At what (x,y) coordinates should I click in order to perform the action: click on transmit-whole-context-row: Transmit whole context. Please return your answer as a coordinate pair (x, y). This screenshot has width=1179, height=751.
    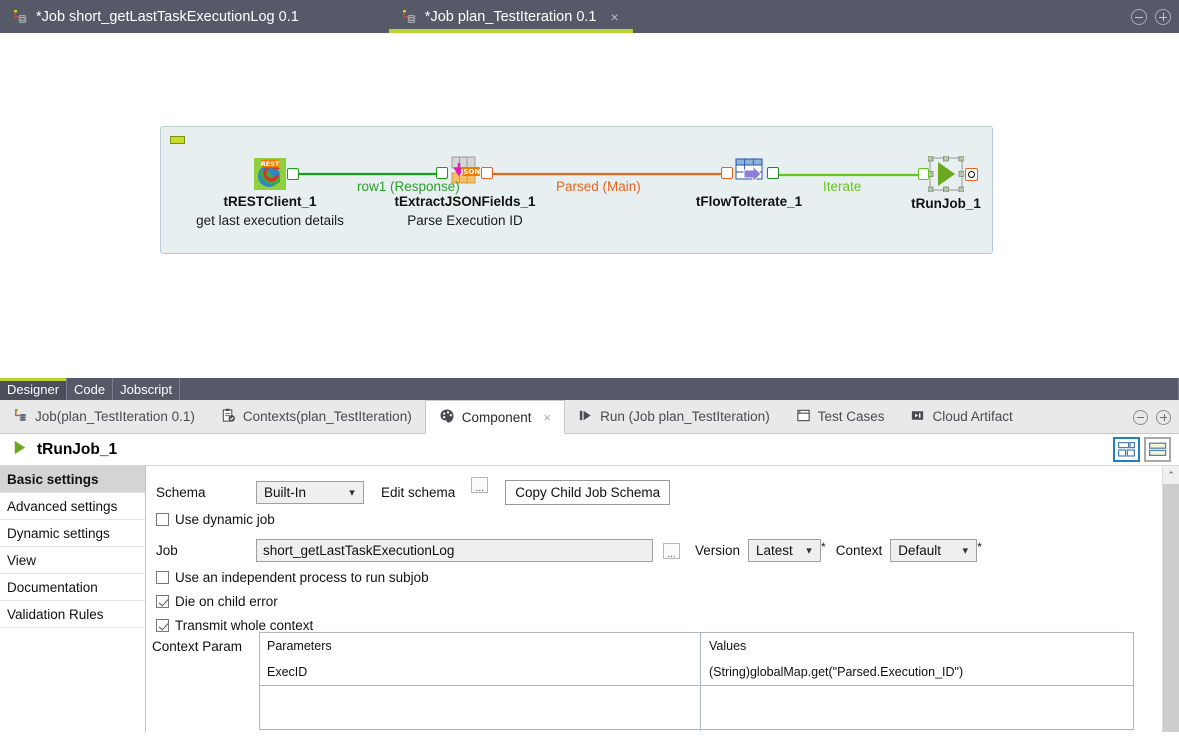
    Looking at the image, I should click on (234, 625).